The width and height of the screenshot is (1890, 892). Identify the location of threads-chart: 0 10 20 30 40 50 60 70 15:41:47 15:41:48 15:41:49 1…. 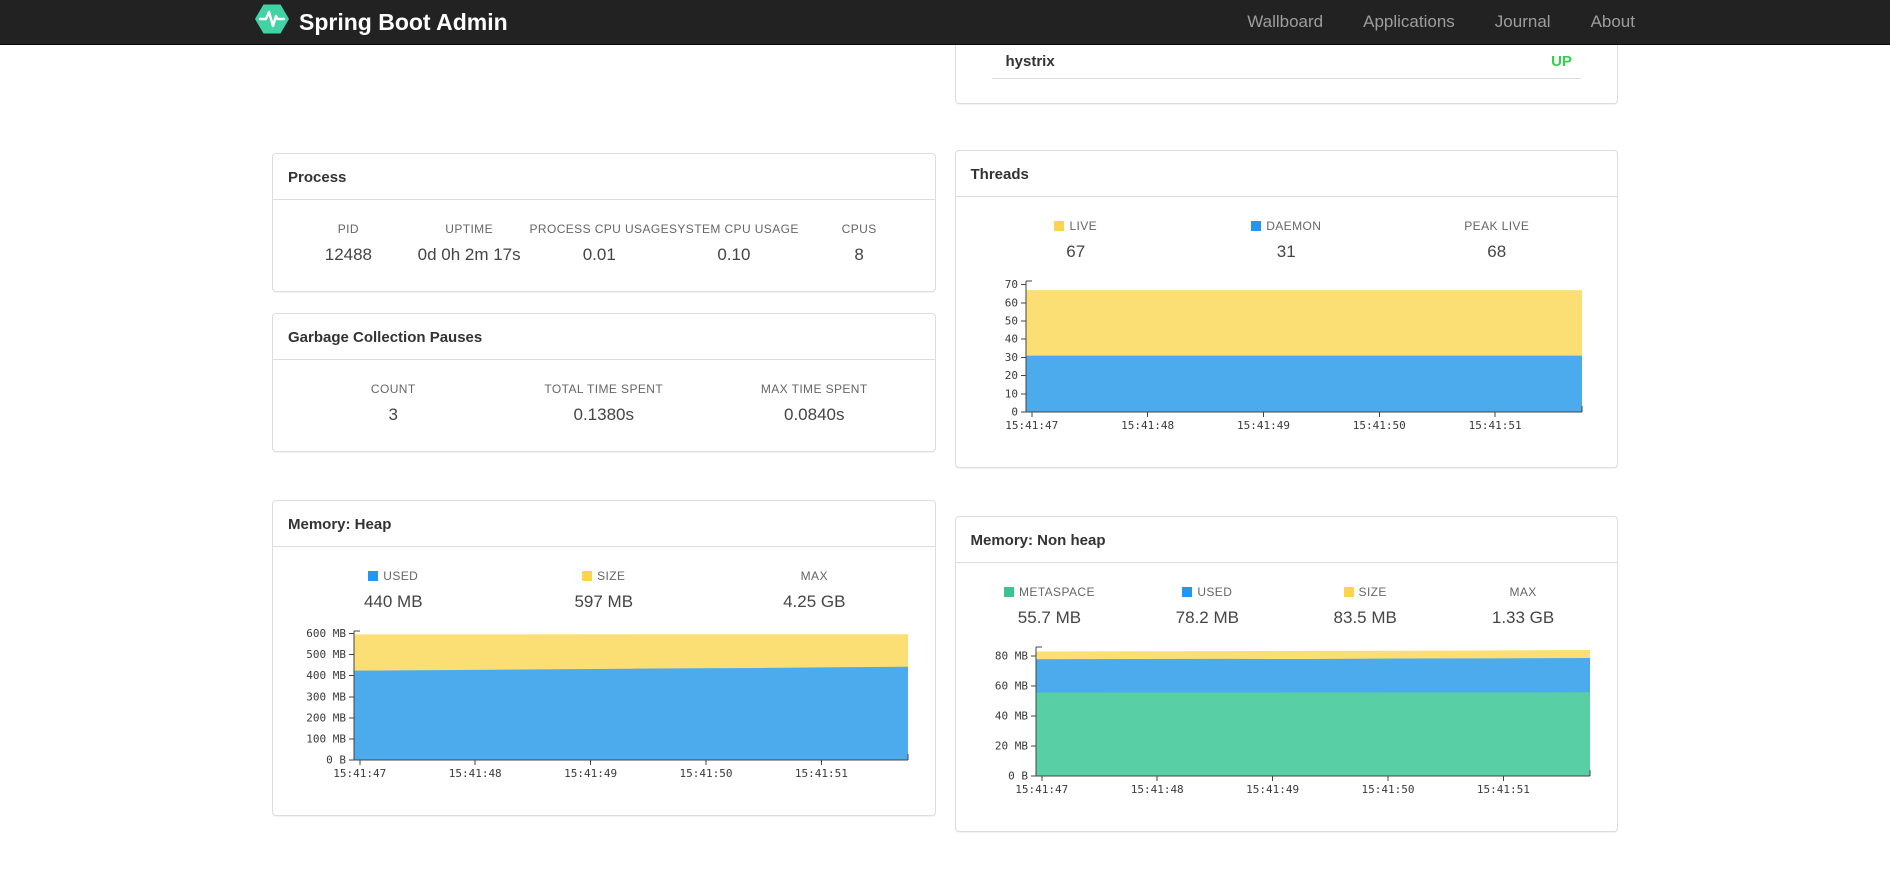
(1294, 355).